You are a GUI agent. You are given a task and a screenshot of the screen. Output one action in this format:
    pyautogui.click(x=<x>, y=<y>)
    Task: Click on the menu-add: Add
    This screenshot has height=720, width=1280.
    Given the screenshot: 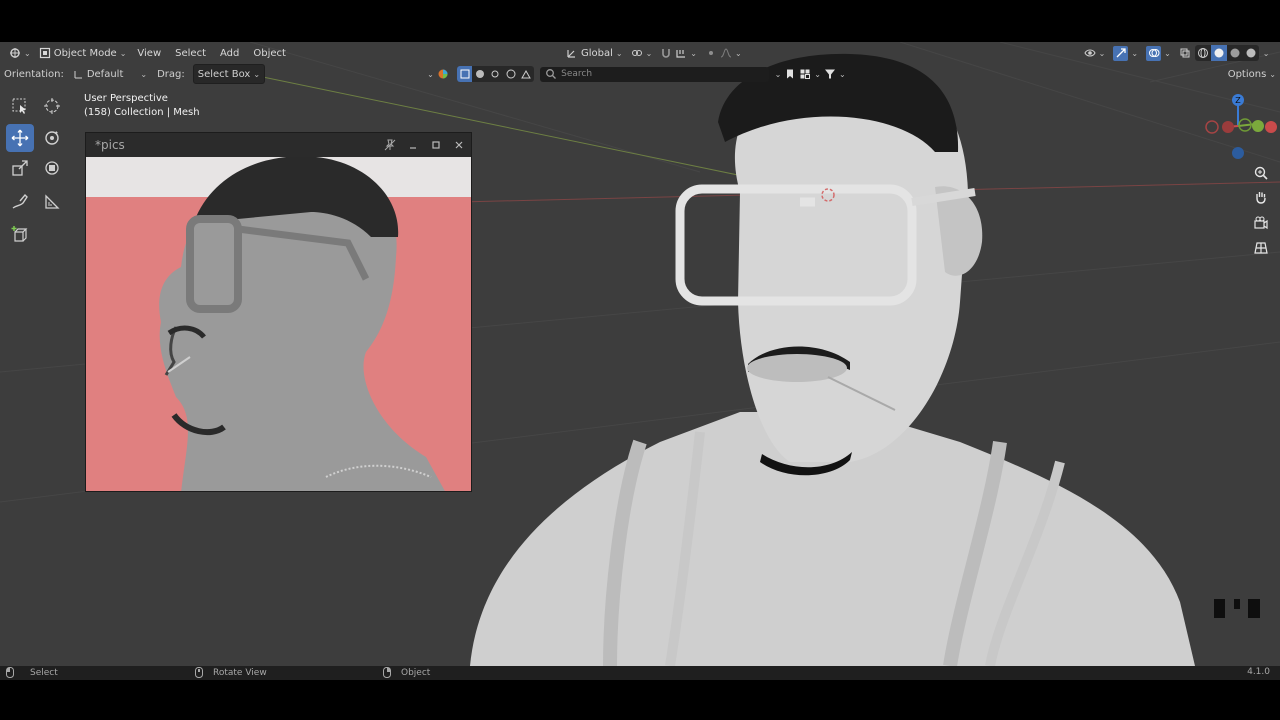 What is the action you would take?
    pyautogui.click(x=229, y=53)
    